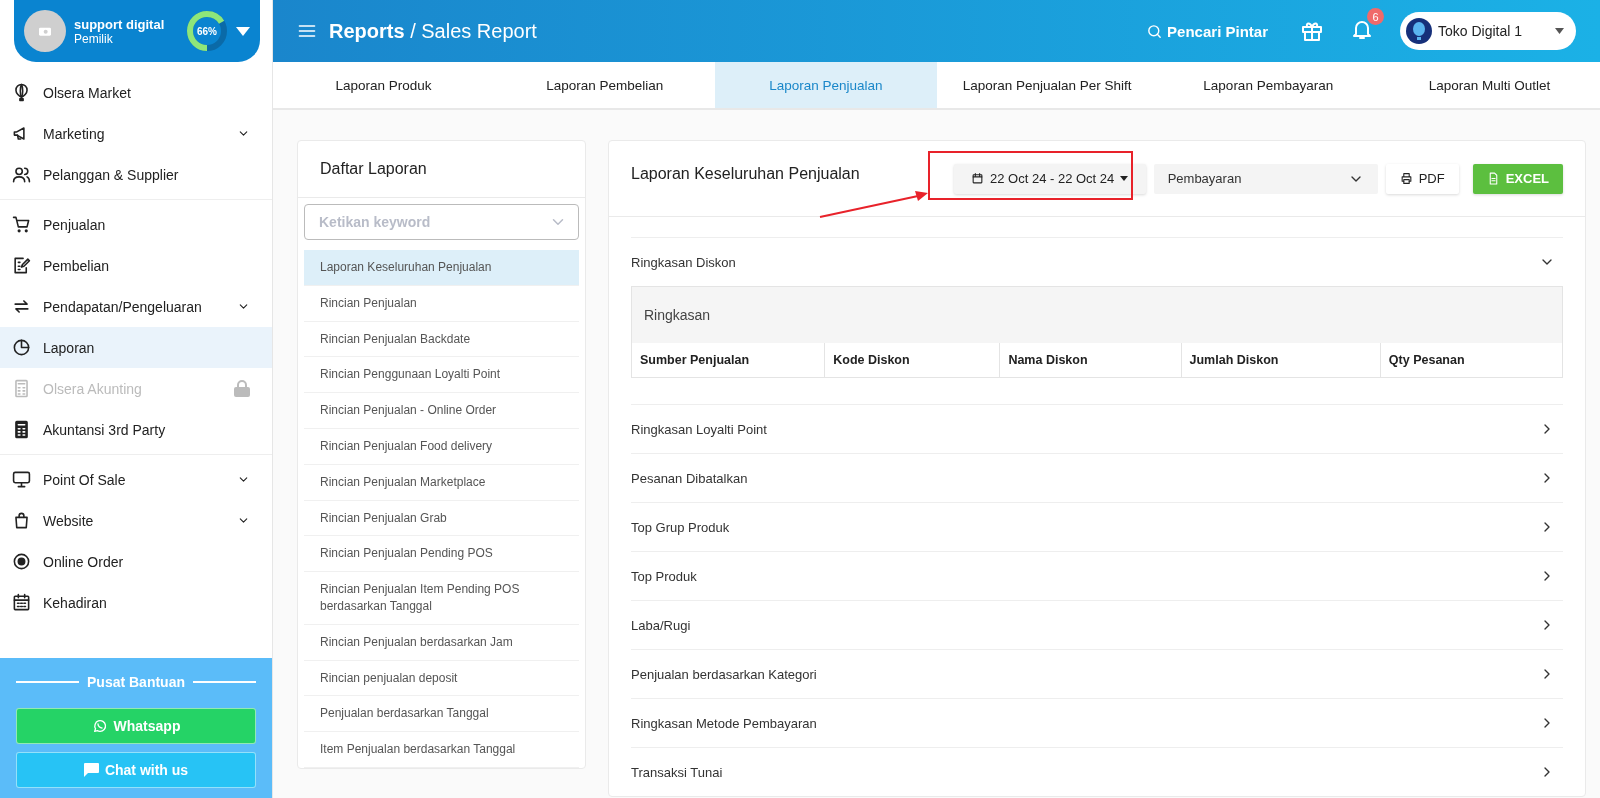 The height and width of the screenshot is (798, 1600). Describe the element at coordinates (136, 224) in the screenshot. I see `sidebar-item: Penjualan` at that location.